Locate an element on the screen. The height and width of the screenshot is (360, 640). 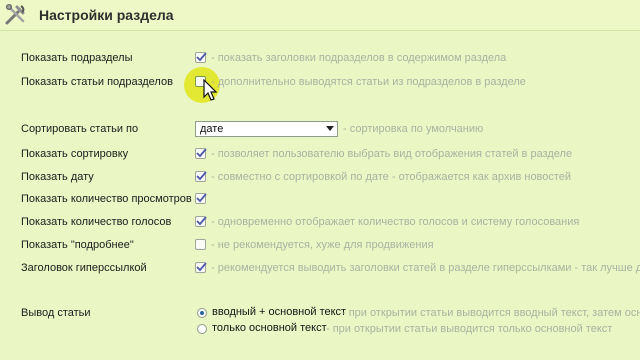
setting-show-views: Показать количество просмотров is located at coordinates (320, 200).